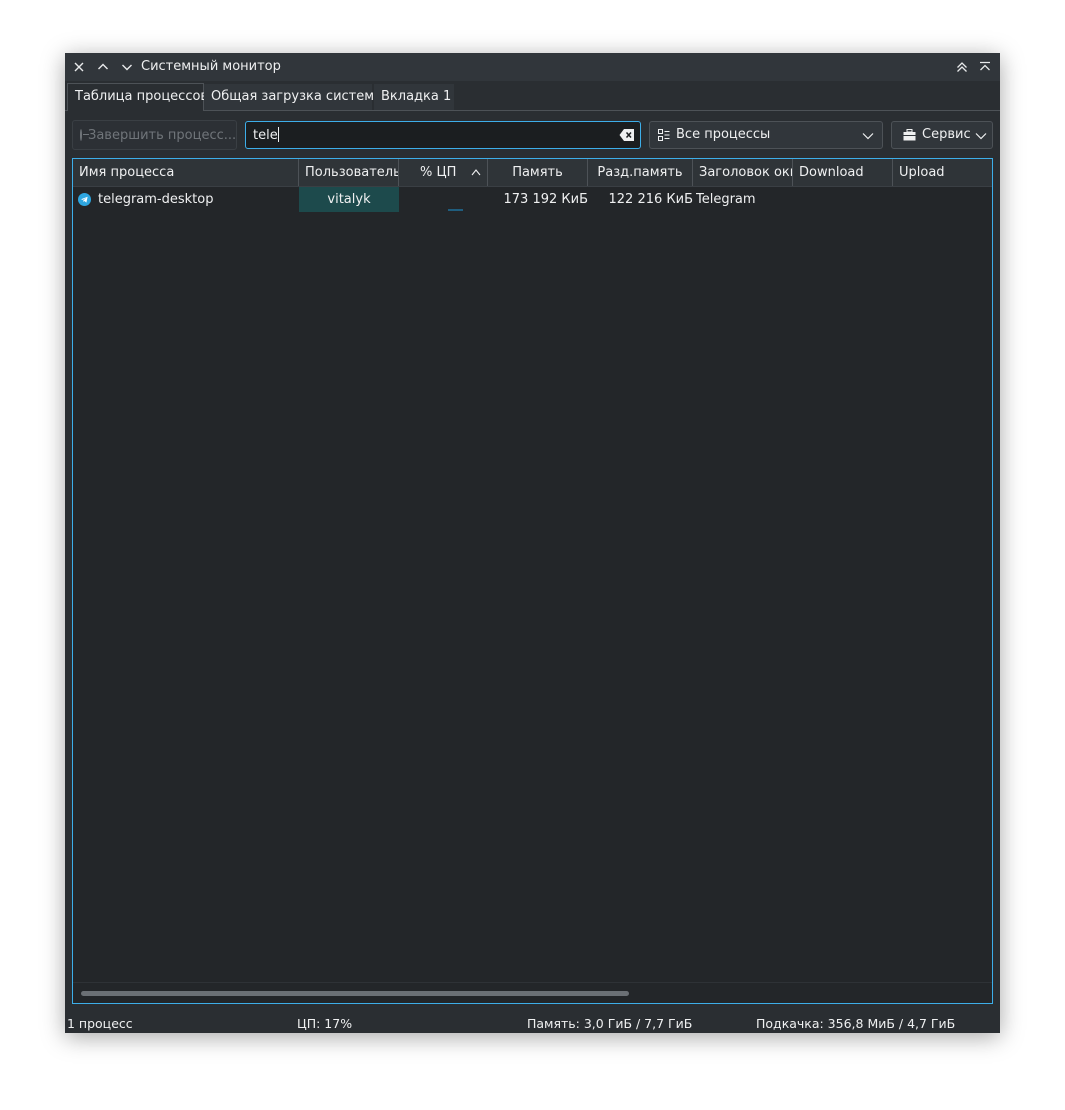 The height and width of the screenshot is (1110, 1065). Describe the element at coordinates (651, 199) in the screenshot. I see `cell-shared-memory: 122 216 КиБ` at that location.